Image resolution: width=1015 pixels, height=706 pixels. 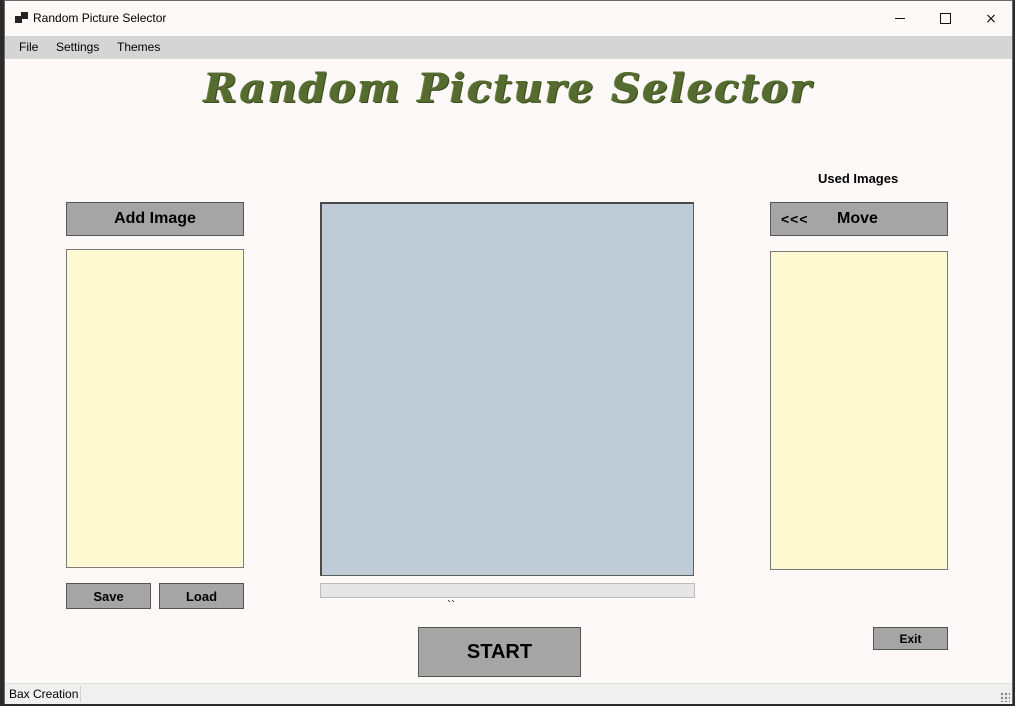 I want to click on save-button: Save, so click(x=108, y=596).